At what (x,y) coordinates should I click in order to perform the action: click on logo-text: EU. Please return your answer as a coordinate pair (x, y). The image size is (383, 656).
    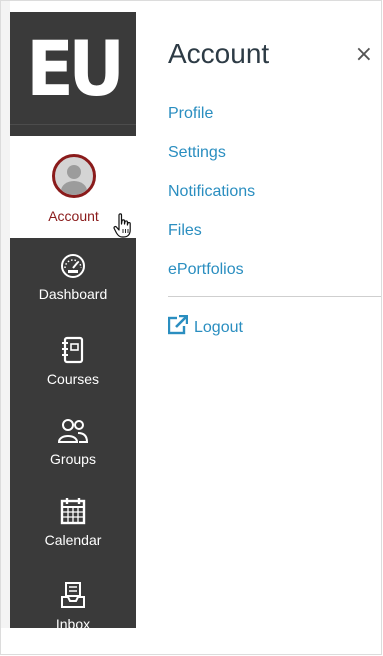
    Looking at the image, I should click on (75, 68).